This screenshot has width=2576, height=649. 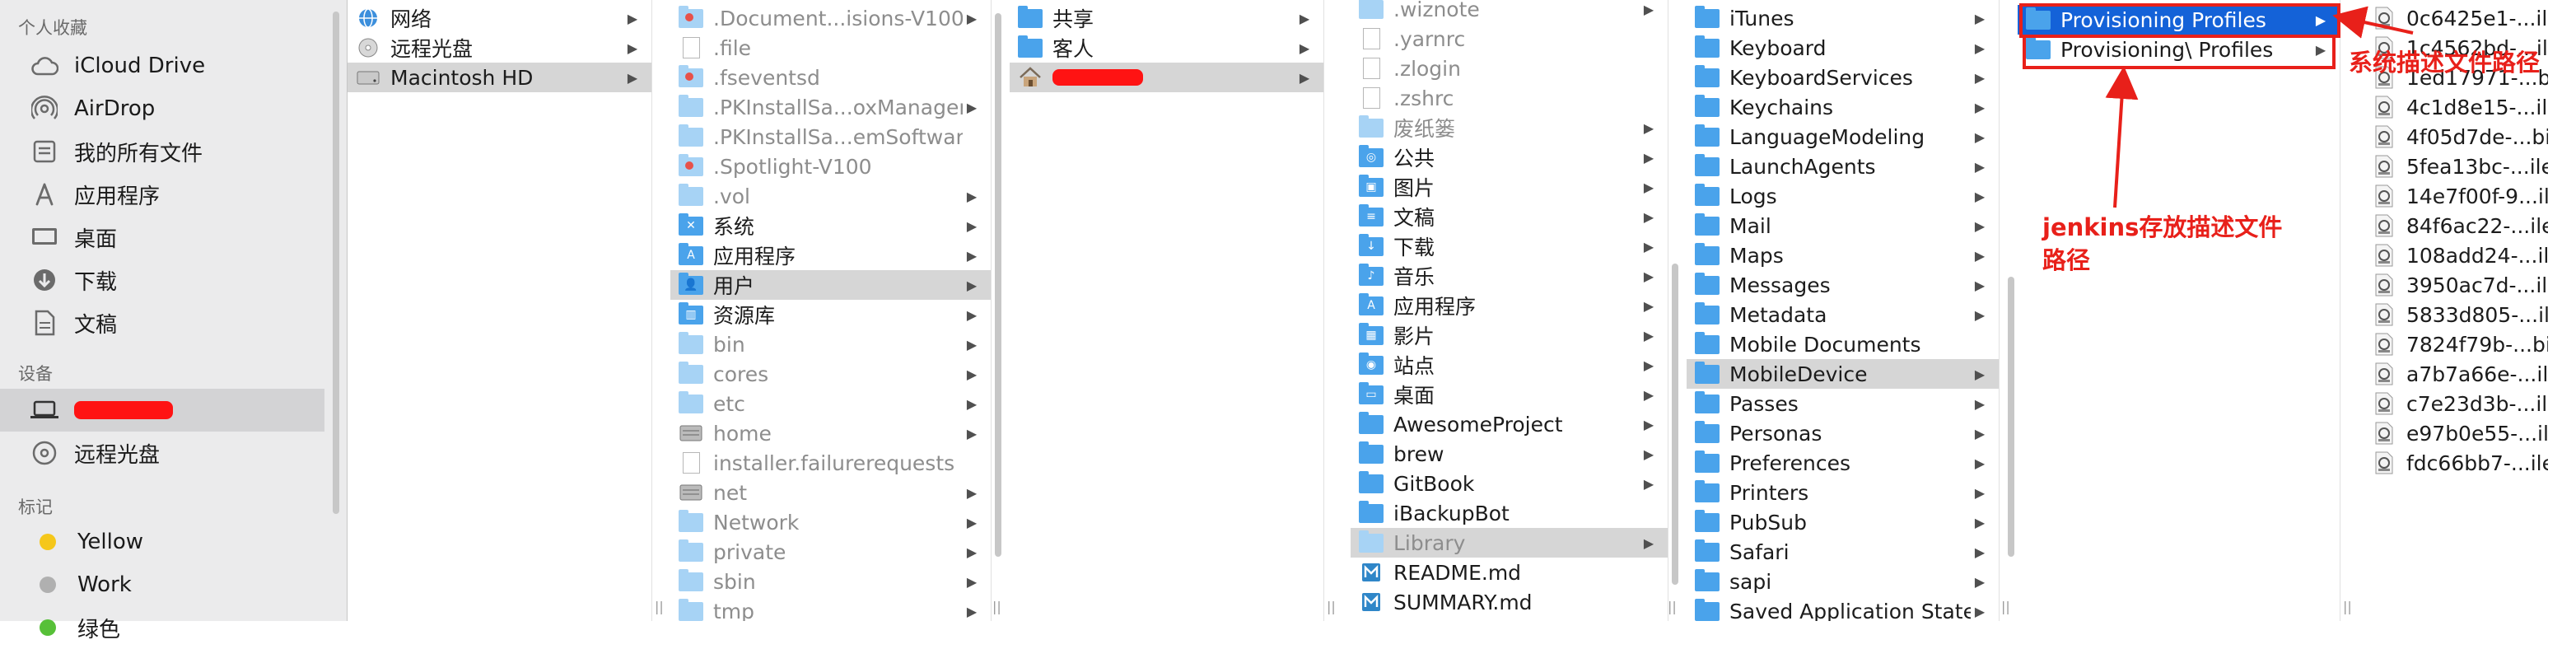 I want to click on arrow-to-system-profiles, so click(x=2373, y=22).